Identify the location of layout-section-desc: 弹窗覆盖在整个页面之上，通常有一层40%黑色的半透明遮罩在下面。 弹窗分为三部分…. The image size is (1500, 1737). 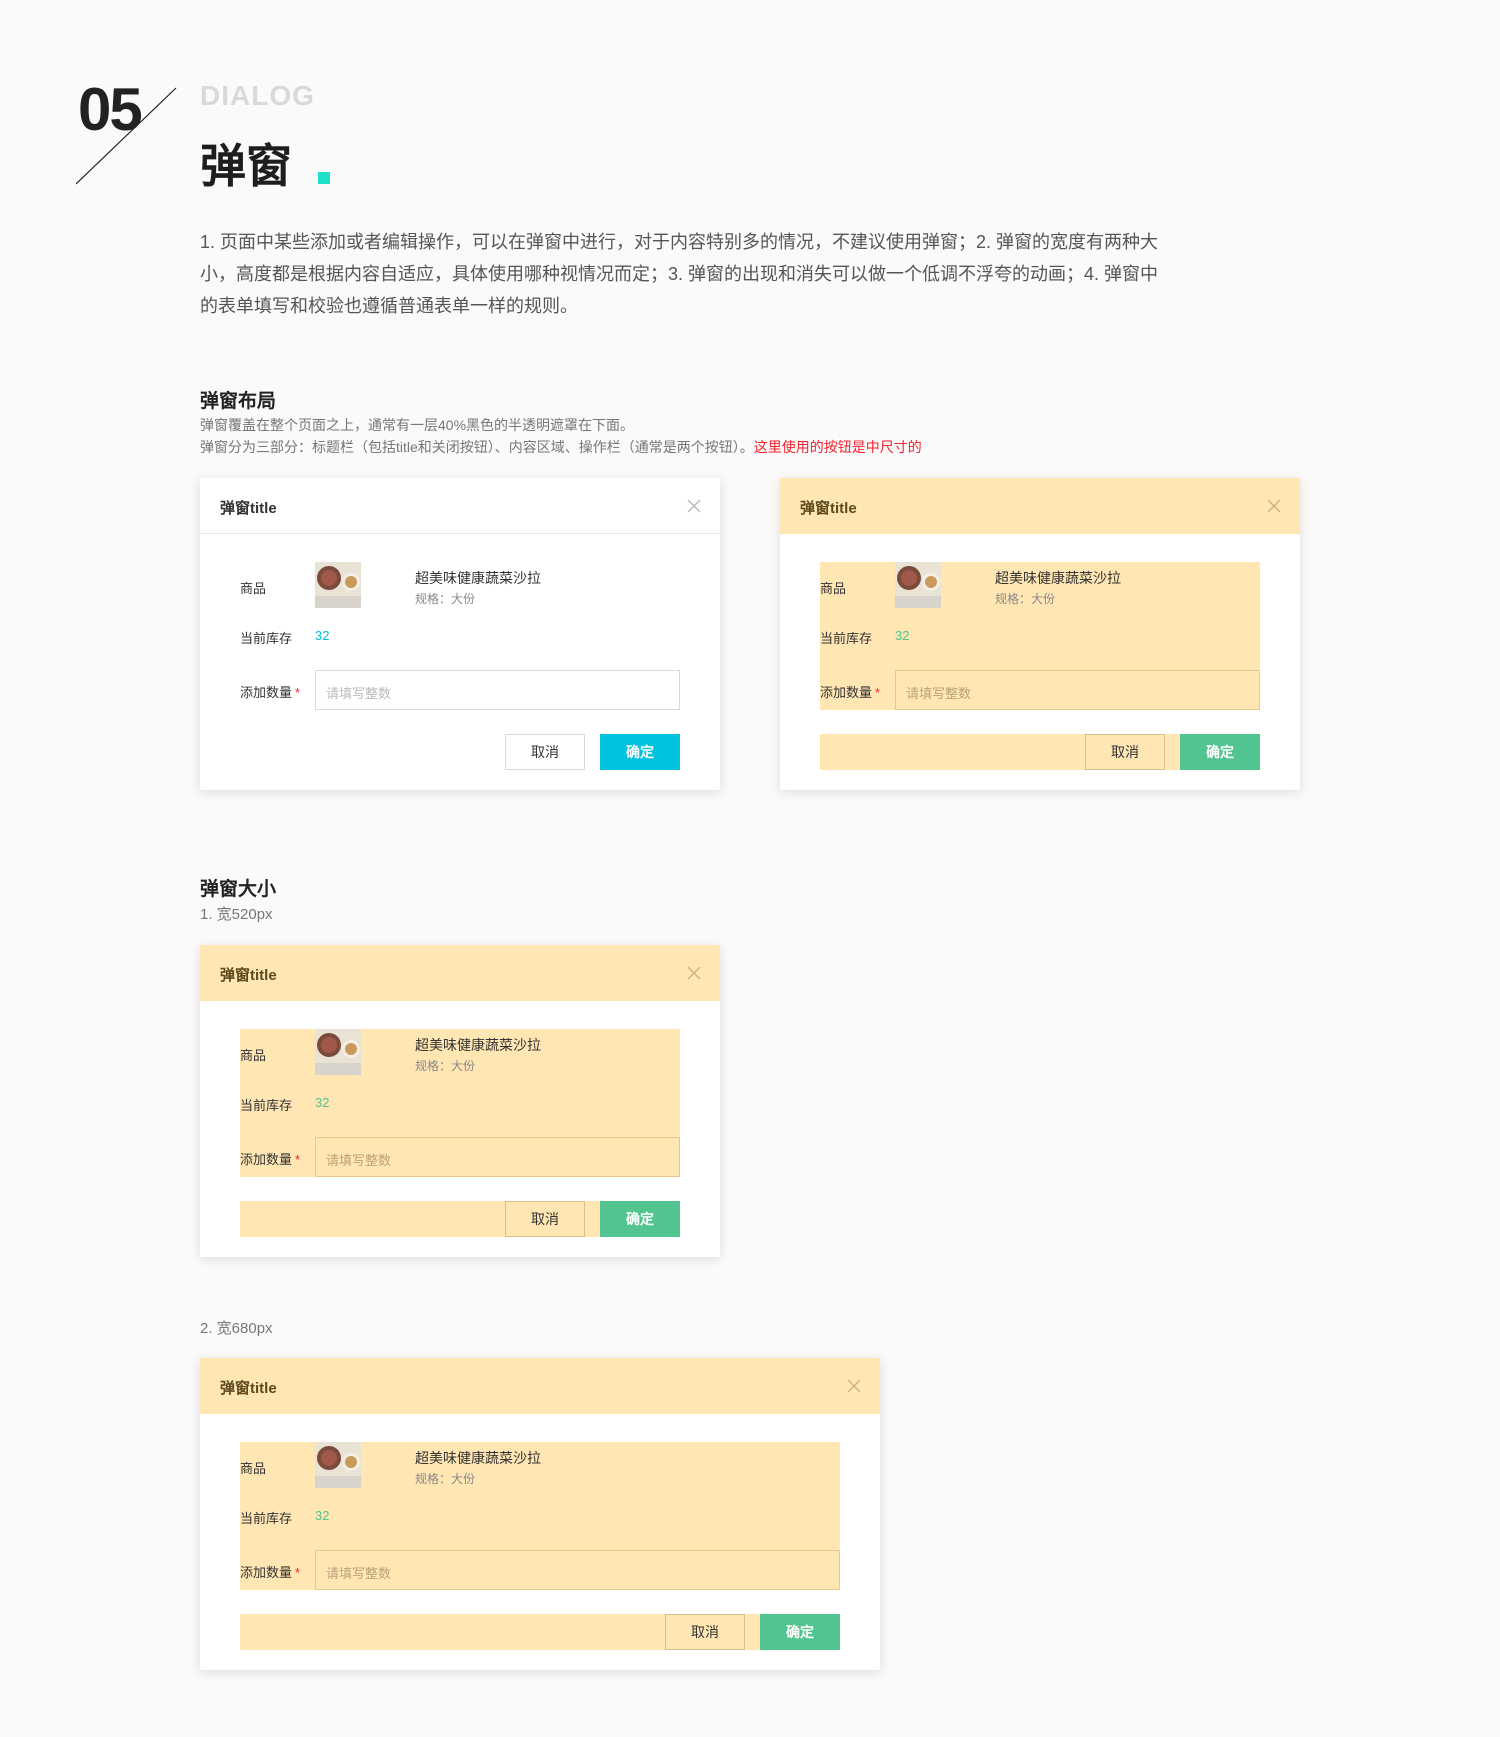
(561, 436).